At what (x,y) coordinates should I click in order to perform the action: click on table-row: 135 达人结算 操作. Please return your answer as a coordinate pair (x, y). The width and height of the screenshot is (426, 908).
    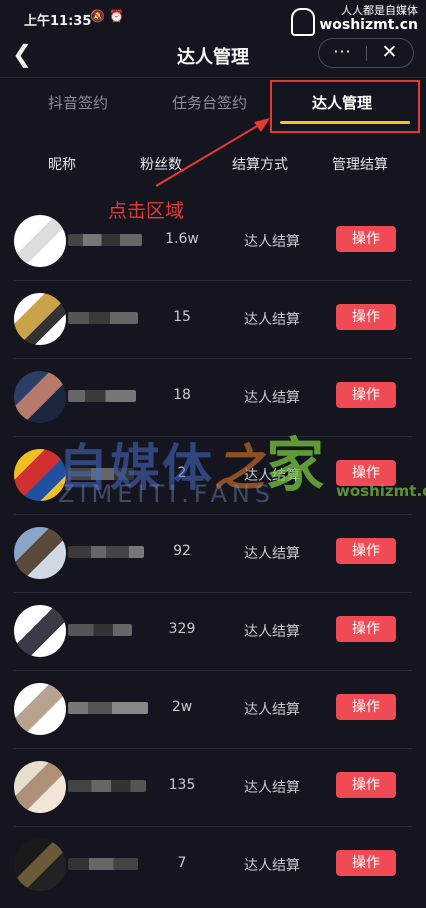
    Looking at the image, I should click on (213, 787).